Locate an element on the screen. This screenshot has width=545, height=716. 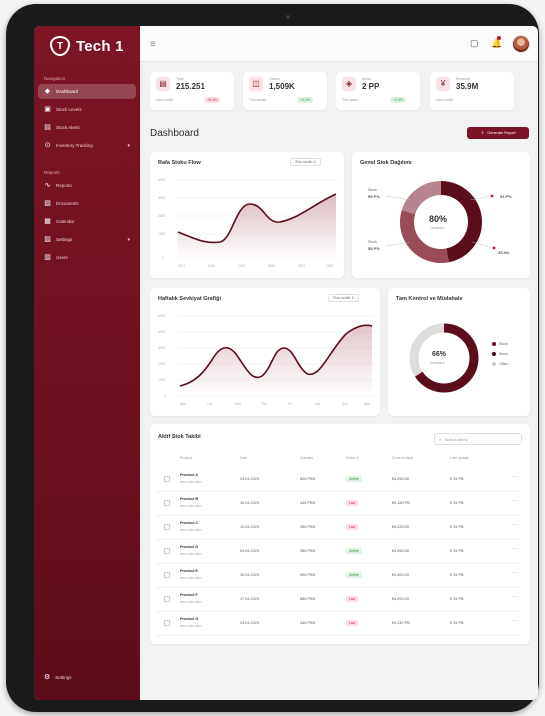
x-tick: 2017 is located at coordinates (182, 266).